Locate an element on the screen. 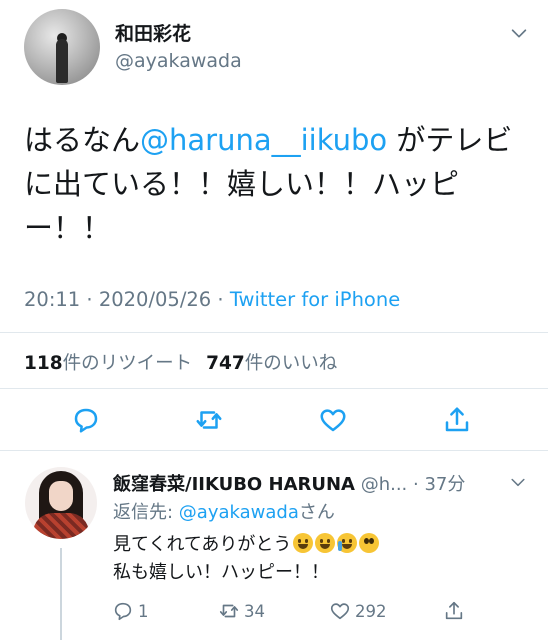 This screenshot has height=640, width=548. thread-line is located at coordinates (61, 594).